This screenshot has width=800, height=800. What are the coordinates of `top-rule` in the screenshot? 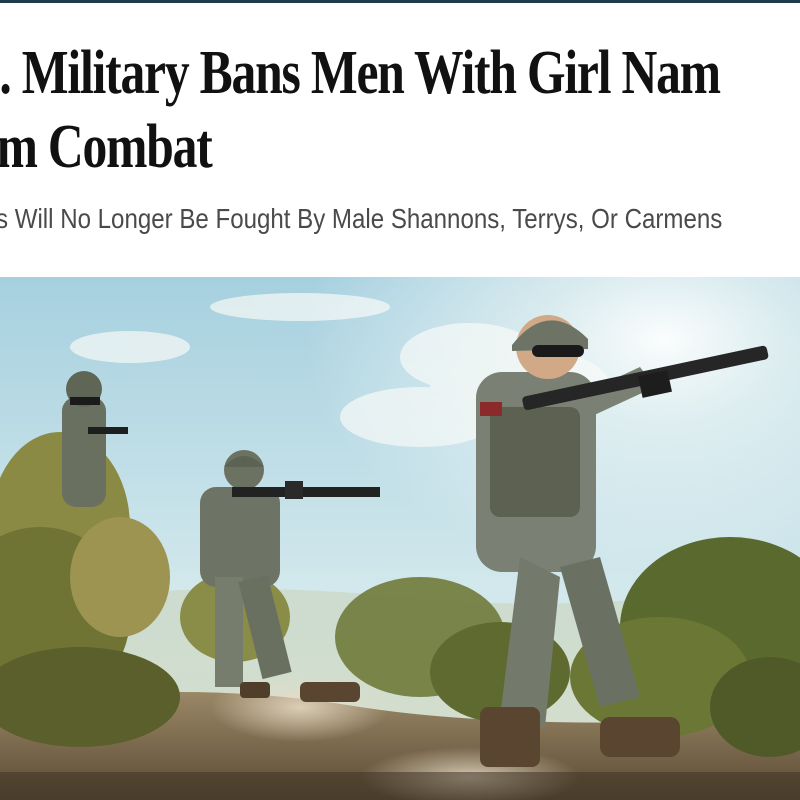 It's located at (400, 1).